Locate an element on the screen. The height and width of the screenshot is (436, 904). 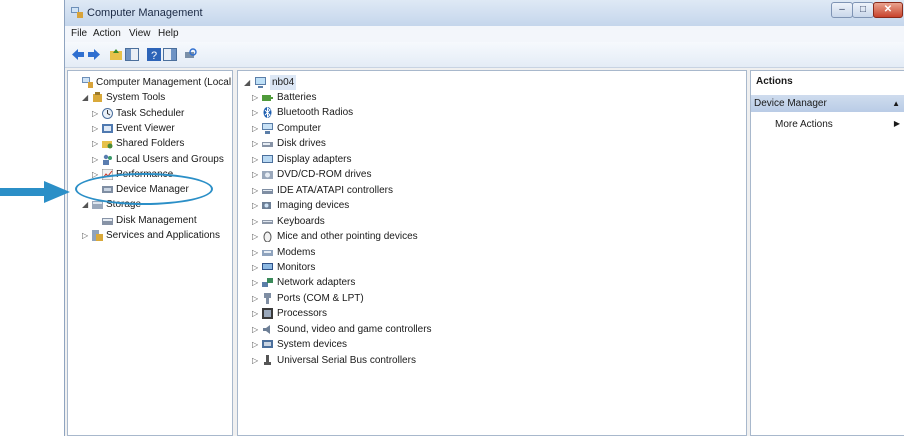
menu-bar: File Action View Help is located at coordinates (484, 34).